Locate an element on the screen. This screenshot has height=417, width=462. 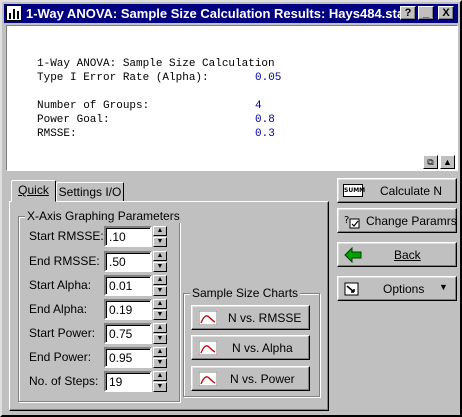
start-power-label: Start Power: is located at coordinates (62, 333).